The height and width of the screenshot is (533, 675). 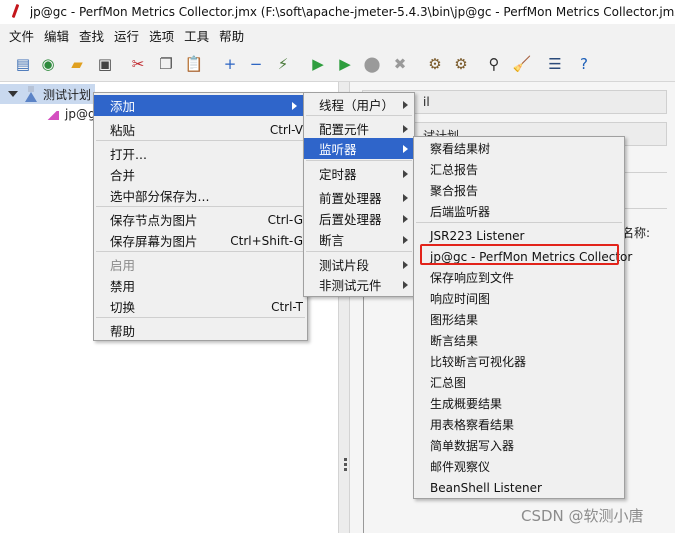 What do you see at coordinates (582, 516) in the screenshot?
I see `watermark: CSDN @软测小唐` at bounding box center [582, 516].